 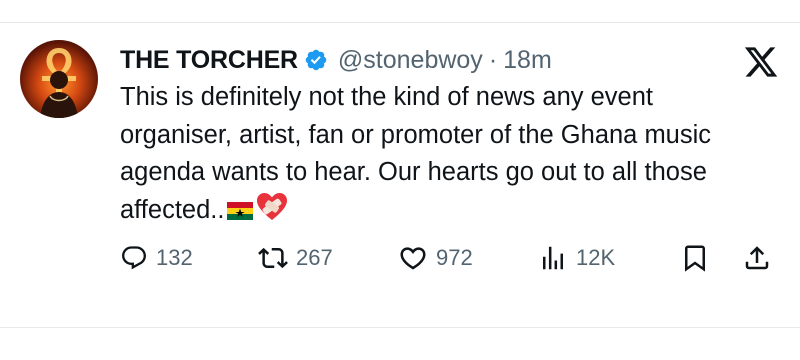 What do you see at coordinates (209, 60) in the screenshot?
I see `display-name: THE TORCHER` at bounding box center [209, 60].